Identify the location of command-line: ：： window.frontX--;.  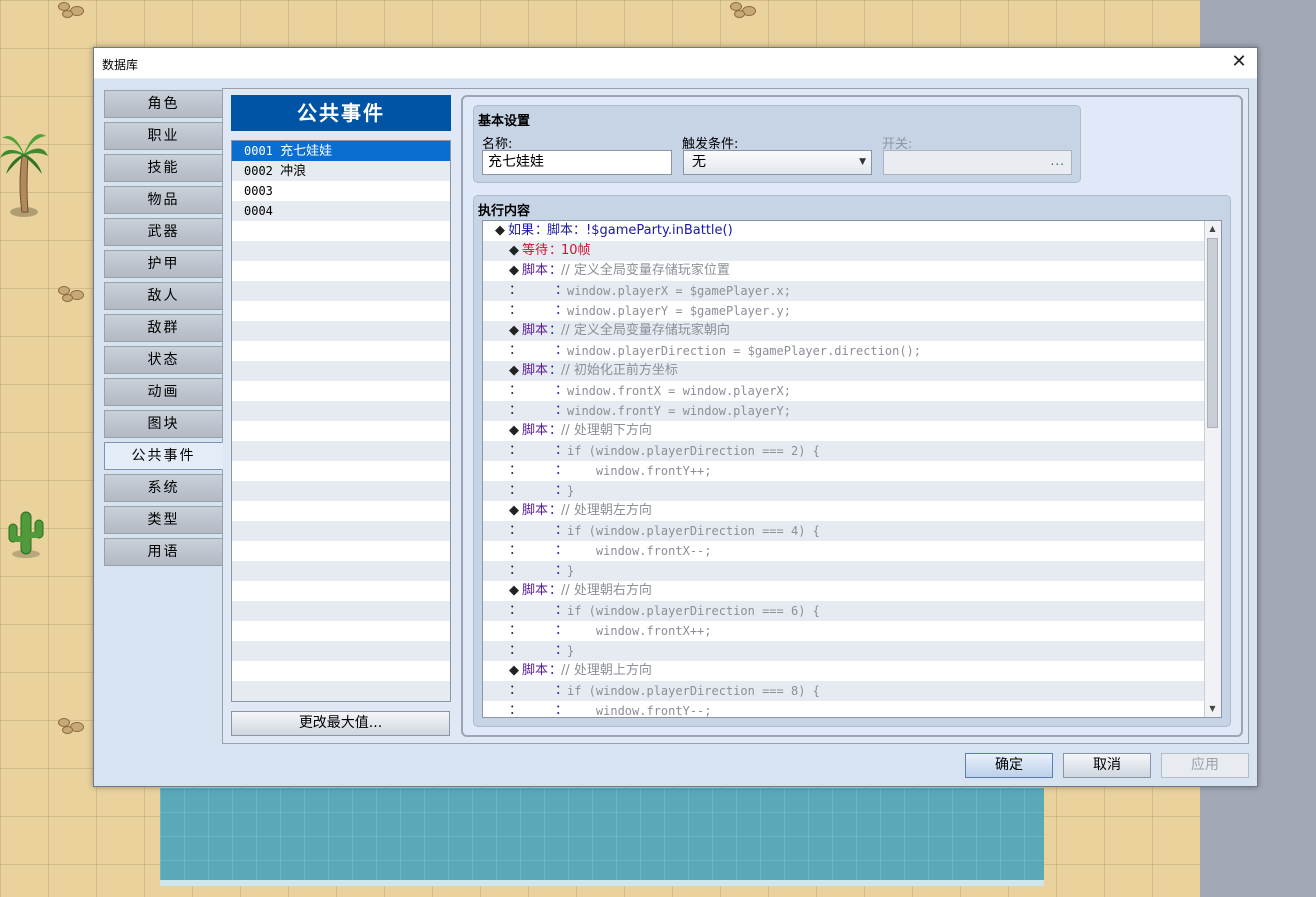
(844, 551).